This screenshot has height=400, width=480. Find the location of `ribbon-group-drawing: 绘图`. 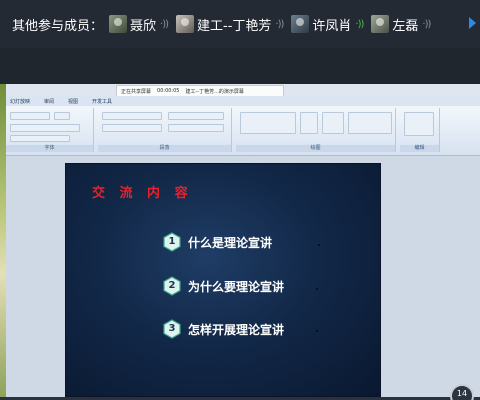

ribbon-group-drawing: 绘图 is located at coordinates (316, 130).